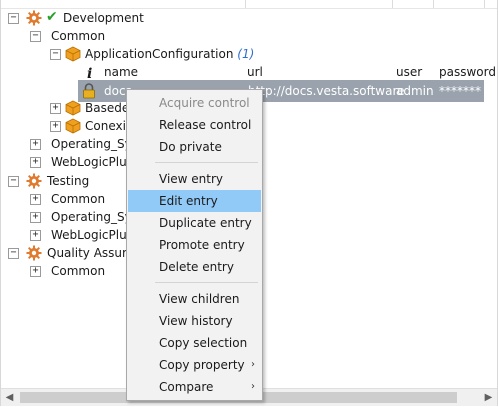  What do you see at coordinates (194, 147) in the screenshot?
I see `menu-item-do-private: Do private` at bounding box center [194, 147].